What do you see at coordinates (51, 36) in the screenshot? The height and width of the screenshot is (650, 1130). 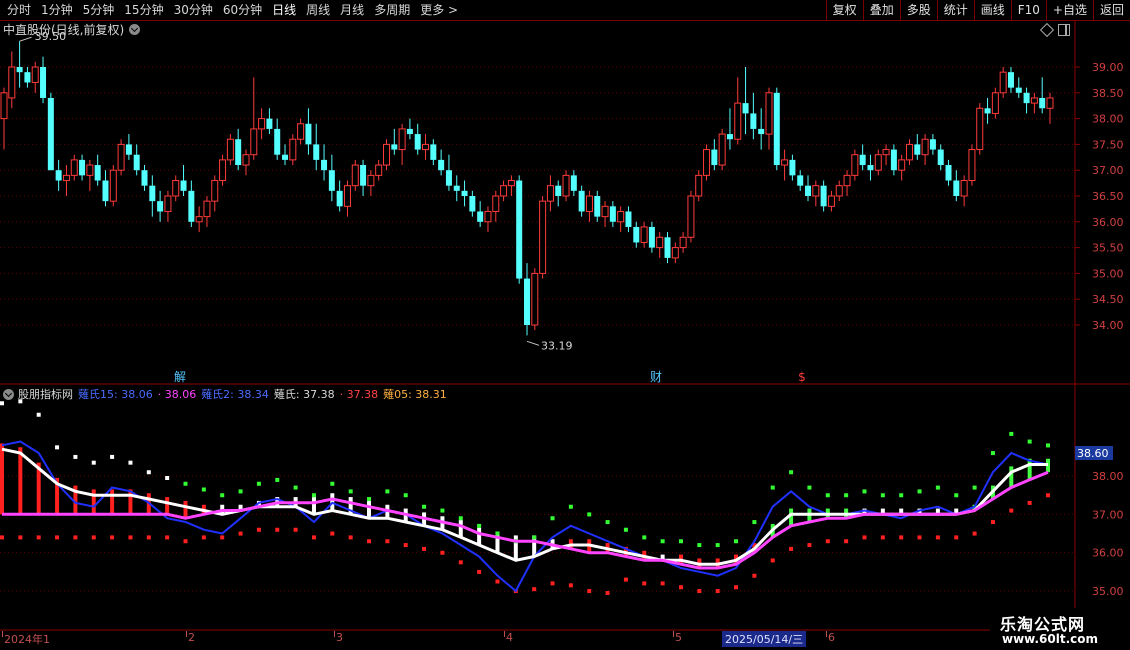 I see `high-label: 39.50` at bounding box center [51, 36].